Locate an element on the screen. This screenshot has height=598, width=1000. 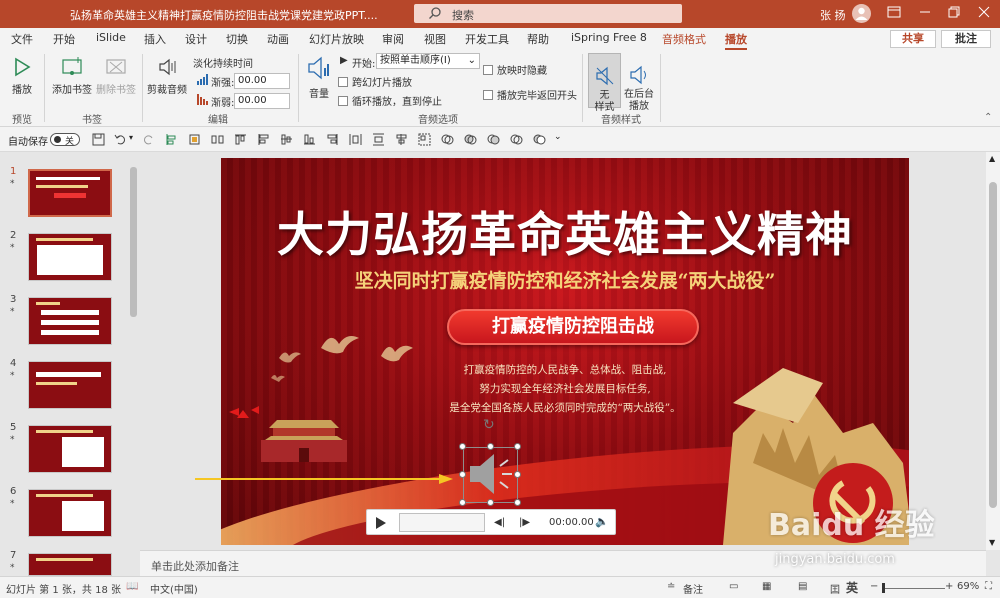
normal-view-icon: ▭ is located at coordinates (733, 586).